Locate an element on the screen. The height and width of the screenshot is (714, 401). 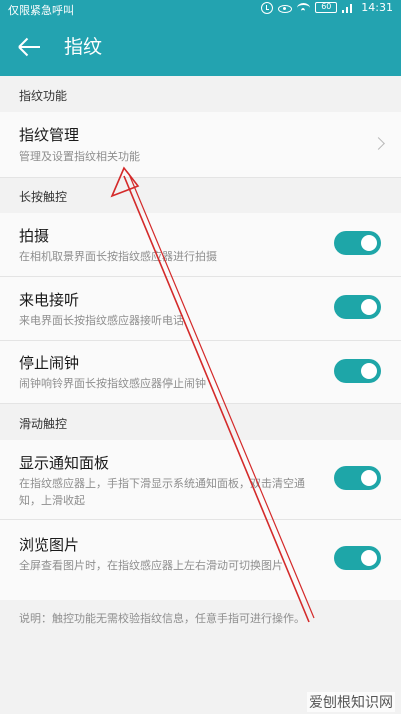
item-description: 全屏查看图片时，在指纹感应器上左右滑动可切换图片 is located at coordinates (151, 565).